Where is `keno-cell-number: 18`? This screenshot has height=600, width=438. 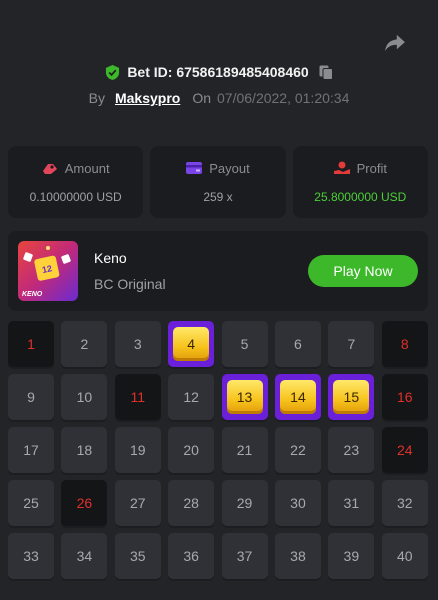
keno-cell-number: 18 is located at coordinates (84, 450).